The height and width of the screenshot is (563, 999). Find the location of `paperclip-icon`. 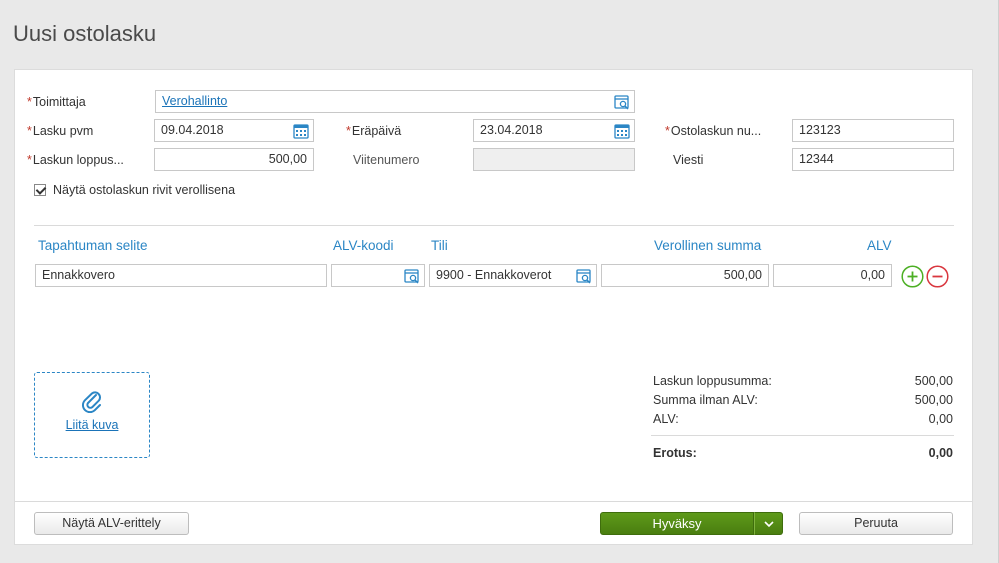

paperclip-icon is located at coordinates (91, 402).